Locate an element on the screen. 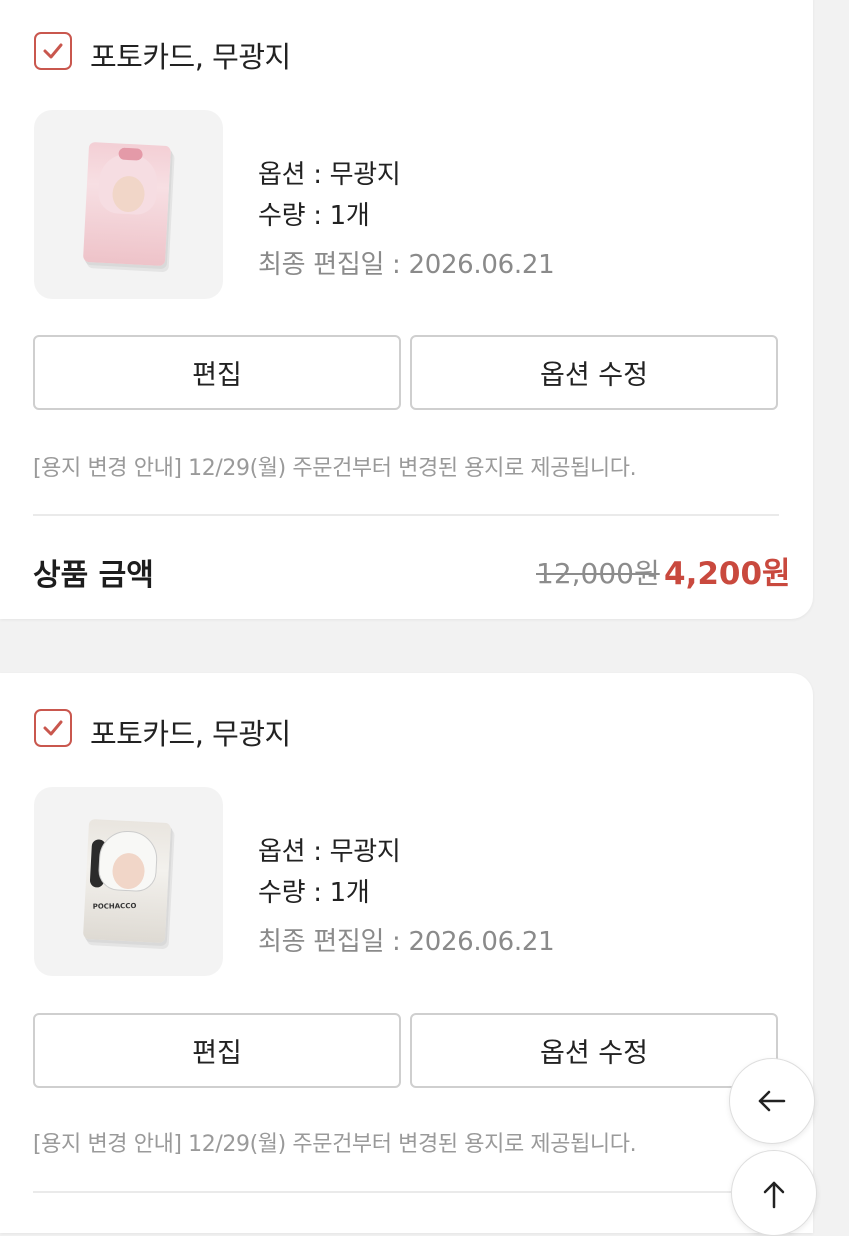 This screenshot has height=1236, width=849. photocard-image: POCHACCO is located at coordinates (127, 881).